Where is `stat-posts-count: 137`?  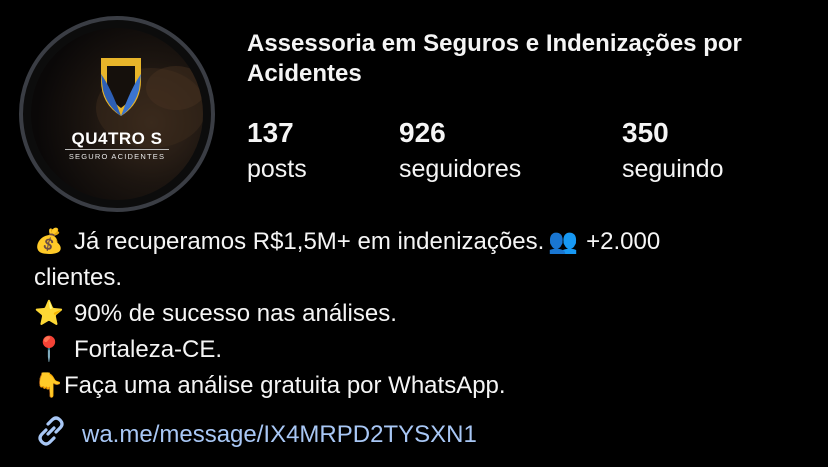
stat-posts-count: 137 is located at coordinates (270, 132).